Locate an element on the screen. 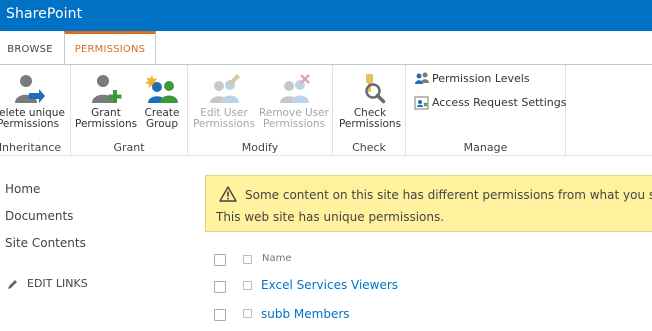 The height and width of the screenshot is (331, 652). ribbon-group-inheritance: Delete unique Permissions Inheritance is located at coordinates (35, 110).